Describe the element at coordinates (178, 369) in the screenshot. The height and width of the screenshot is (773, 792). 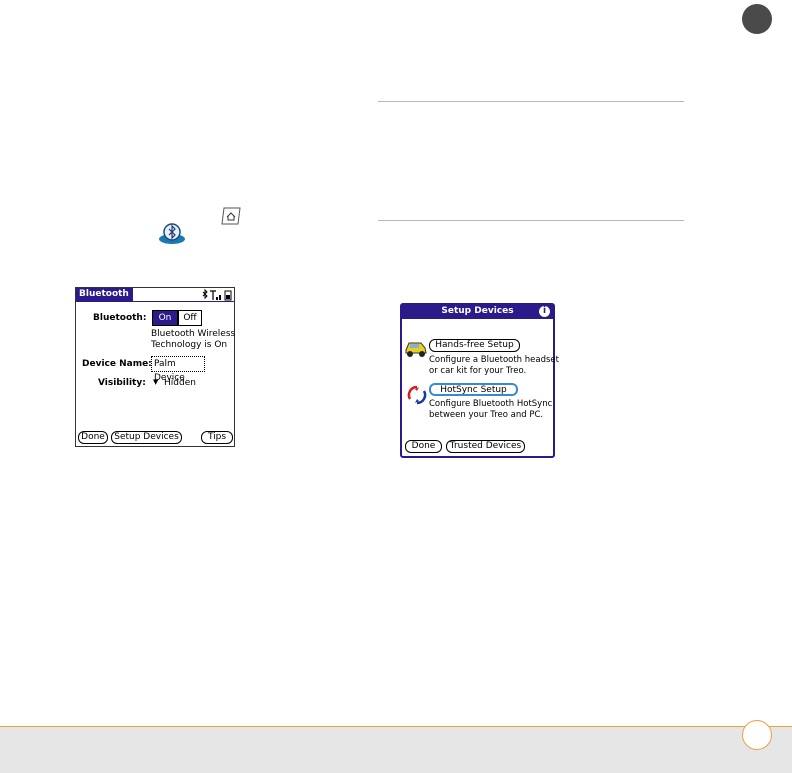
I see `device-name-field: Palm Device` at that location.